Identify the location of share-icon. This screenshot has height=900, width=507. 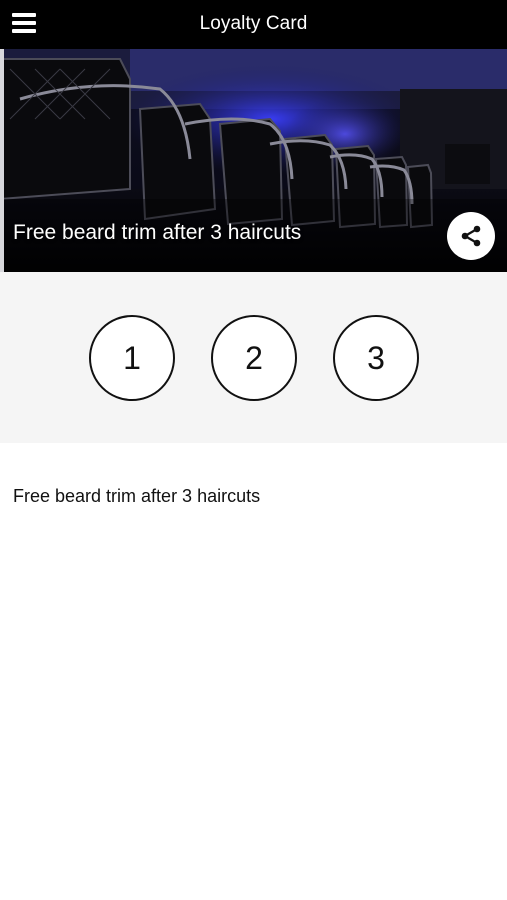
(471, 236).